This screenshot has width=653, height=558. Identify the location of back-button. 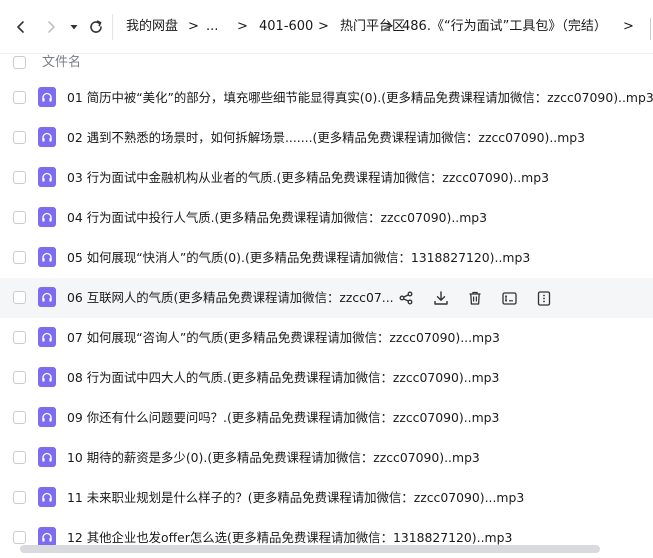
(21, 27).